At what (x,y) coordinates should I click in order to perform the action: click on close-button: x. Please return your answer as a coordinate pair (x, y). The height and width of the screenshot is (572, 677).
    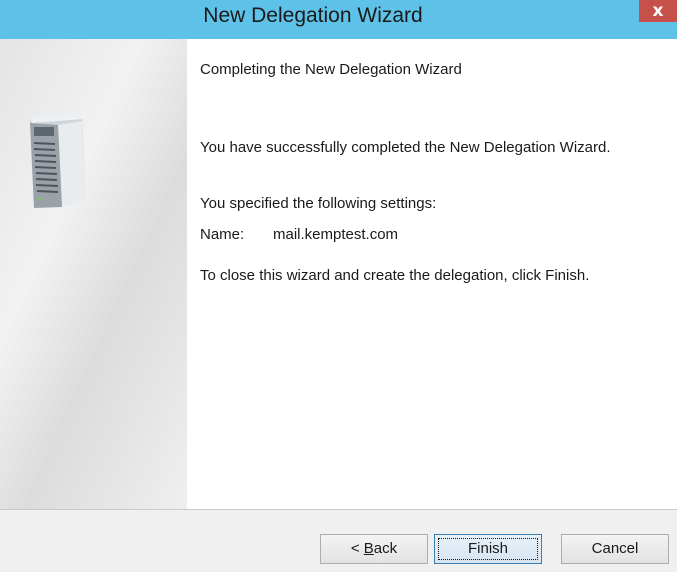
    Looking at the image, I should click on (658, 11).